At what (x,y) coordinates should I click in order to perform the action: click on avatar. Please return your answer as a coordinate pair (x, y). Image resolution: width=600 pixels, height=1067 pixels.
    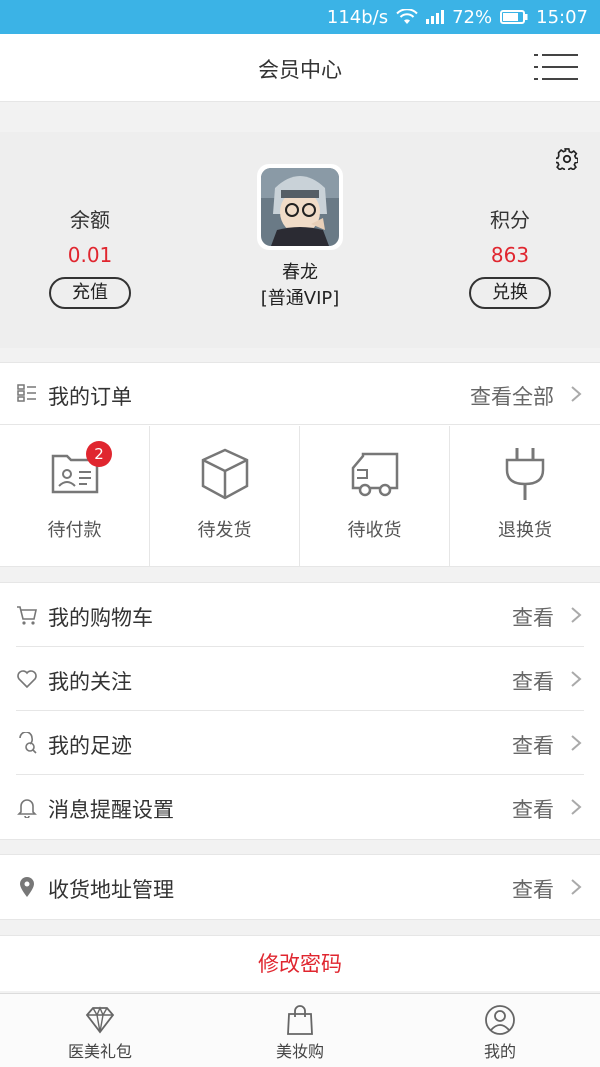
    Looking at the image, I should click on (300, 207).